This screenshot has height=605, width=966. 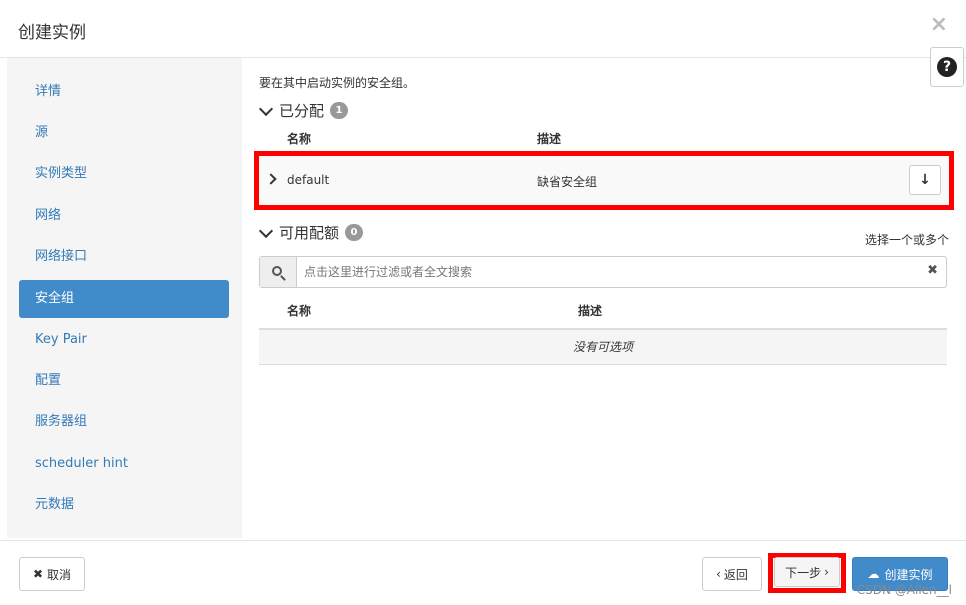 I want to click on allocated-title: 已分配, so click(x=302, y=111).